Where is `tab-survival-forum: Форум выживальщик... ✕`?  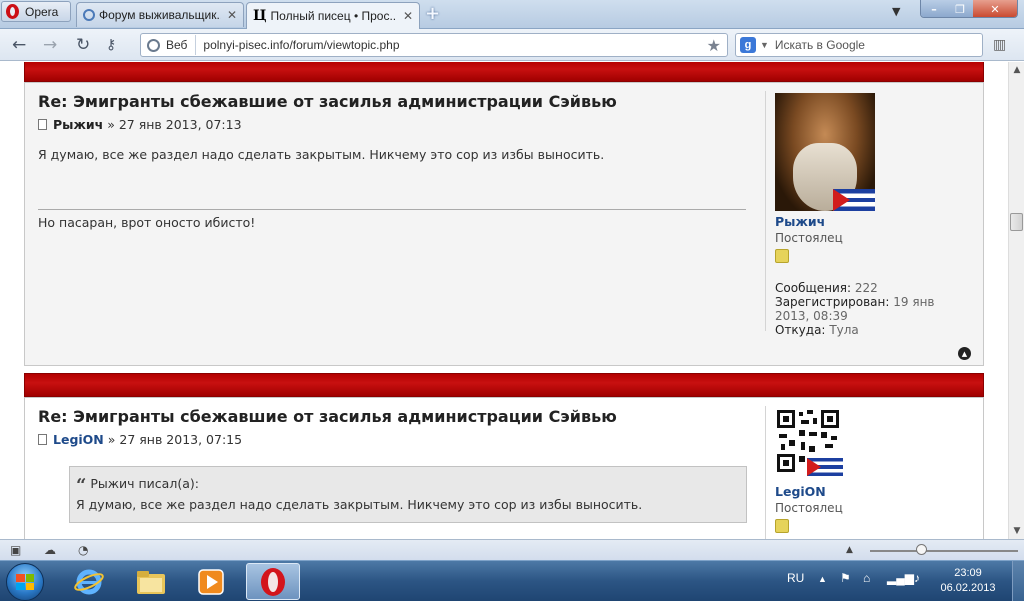
tab-survival-forum: Форум выживальщик... ✕ is located at coordinates (160, 14).